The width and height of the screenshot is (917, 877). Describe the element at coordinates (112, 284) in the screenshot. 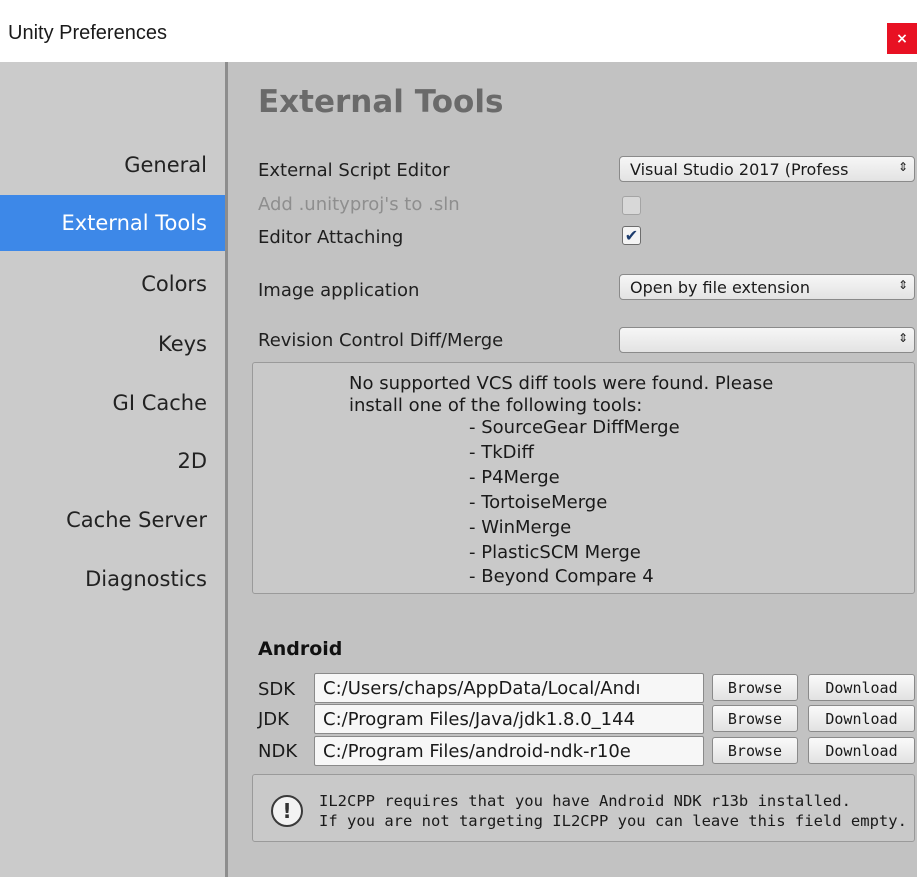

I see `sidebar-item-colors: Colors` at that location.